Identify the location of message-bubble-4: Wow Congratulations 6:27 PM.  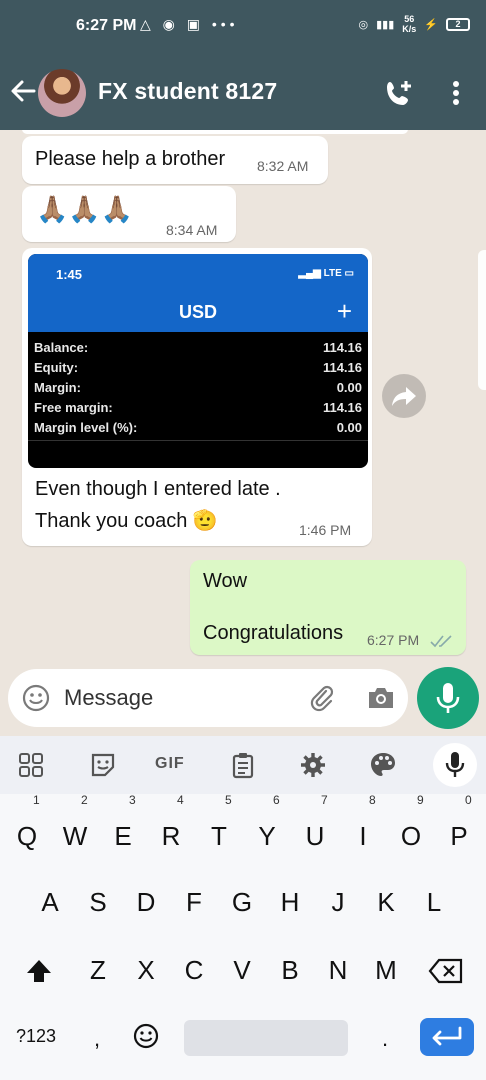
(328, 607).